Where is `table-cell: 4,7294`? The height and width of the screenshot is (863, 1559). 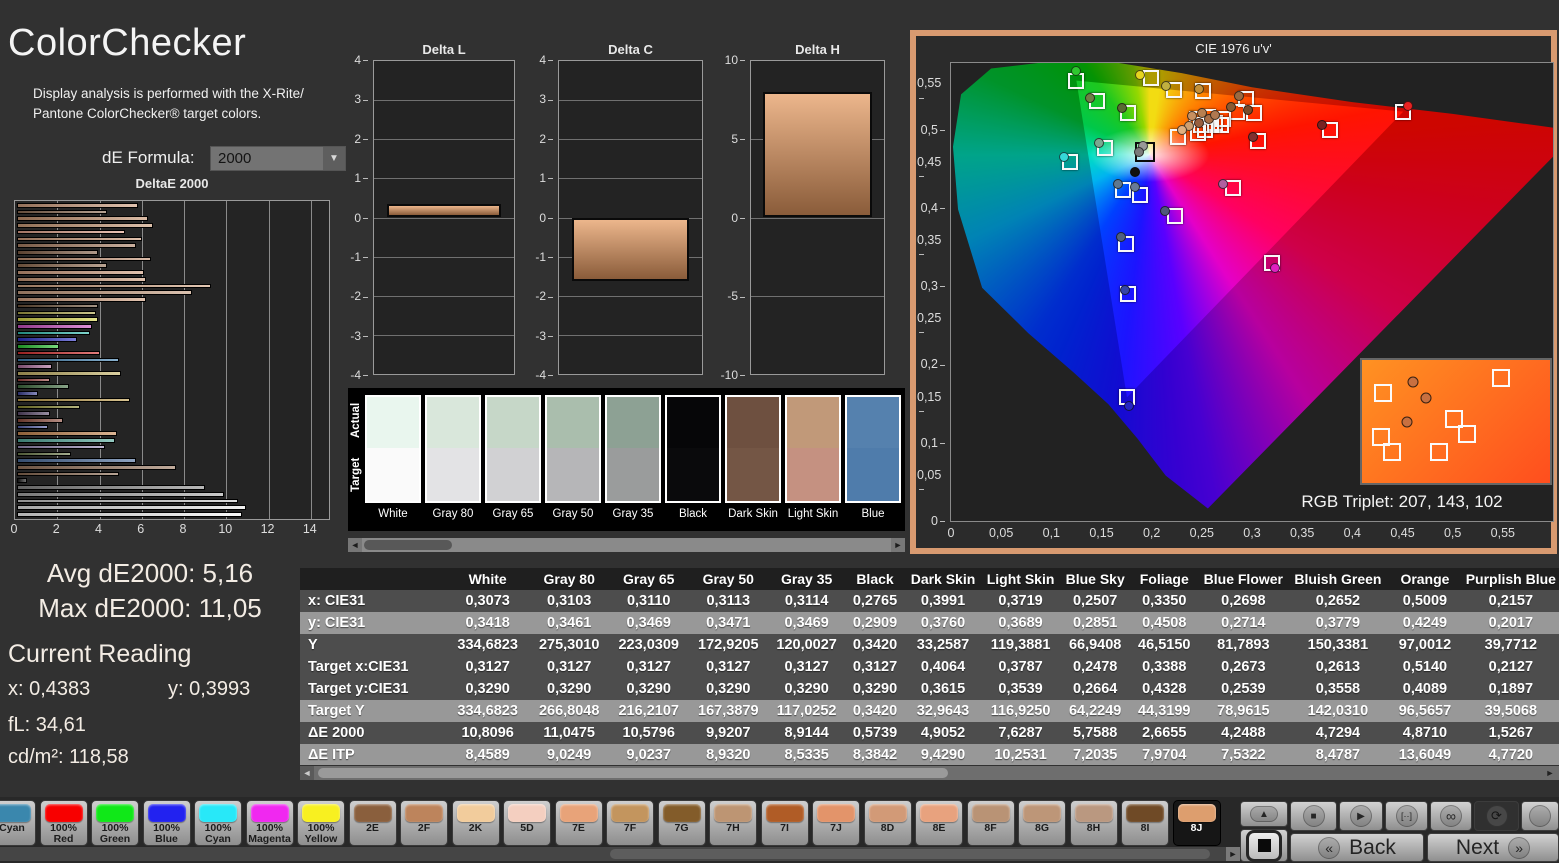
table-cell: 4,7294 is located at coordinates (1338, 733).